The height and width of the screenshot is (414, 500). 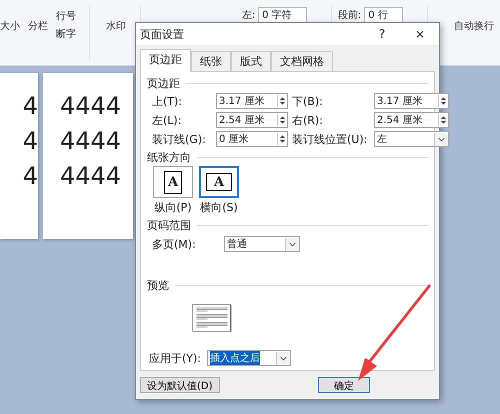 What do you see at coordinates (167, 120) in the screenshot?
I see `field-label: 左(L):` at bounding box center [167, 120].